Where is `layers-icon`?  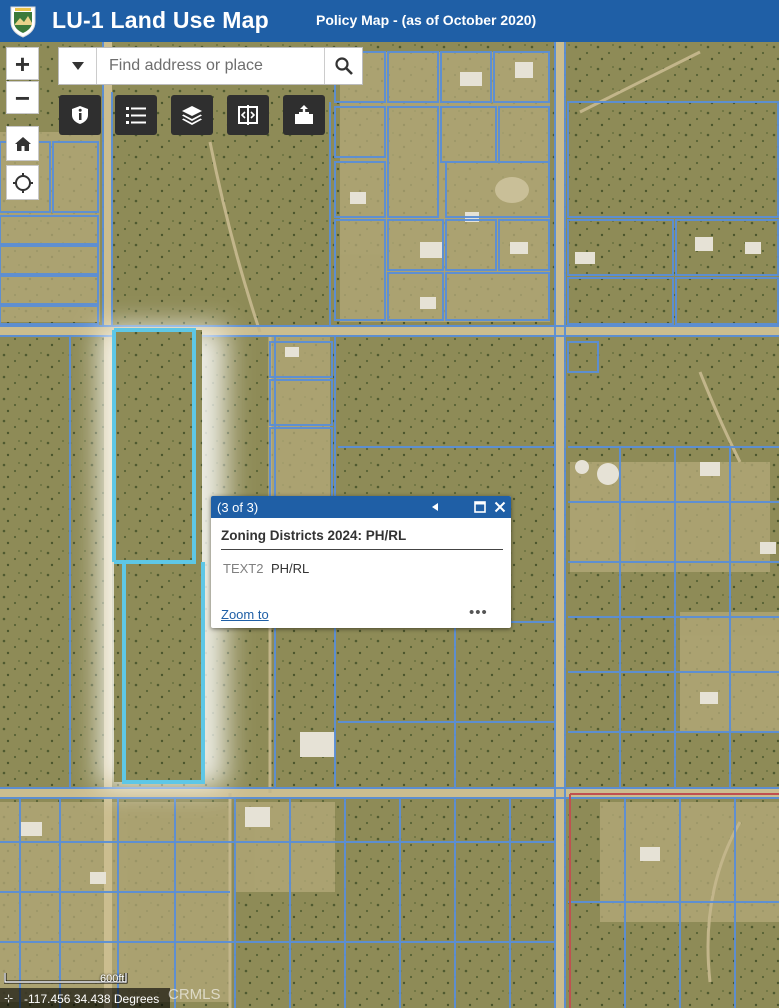
layers-icon is located at coordinates (192, 115).